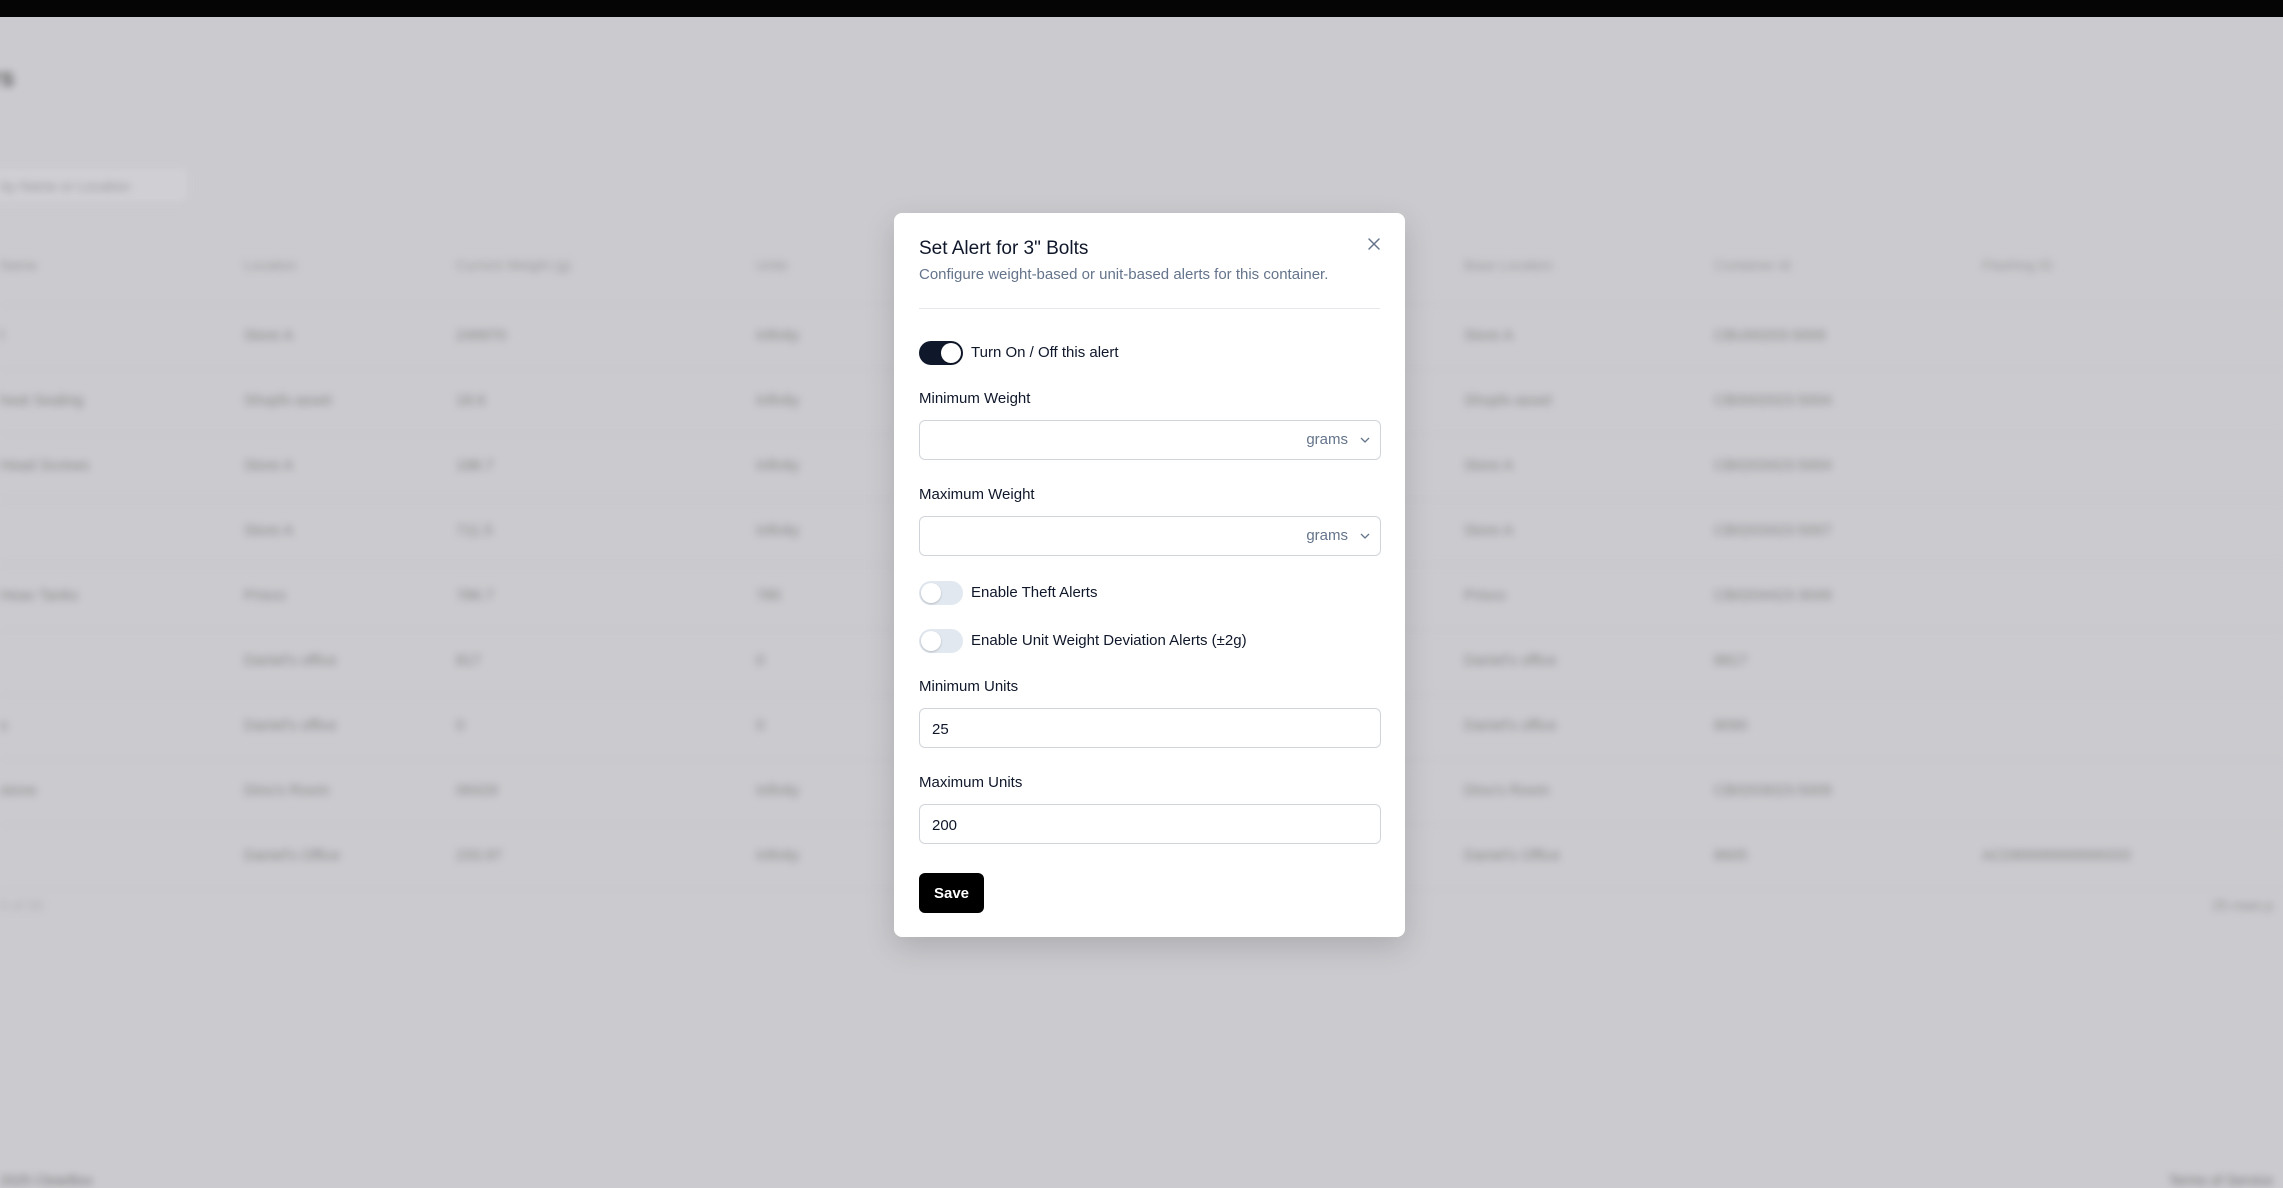 The width and height of the screenshot is (2283, 1188). What do you see at coordinates (1149, 308) in the screenshot?
I see `divider` at bounding box center [1149, 308].